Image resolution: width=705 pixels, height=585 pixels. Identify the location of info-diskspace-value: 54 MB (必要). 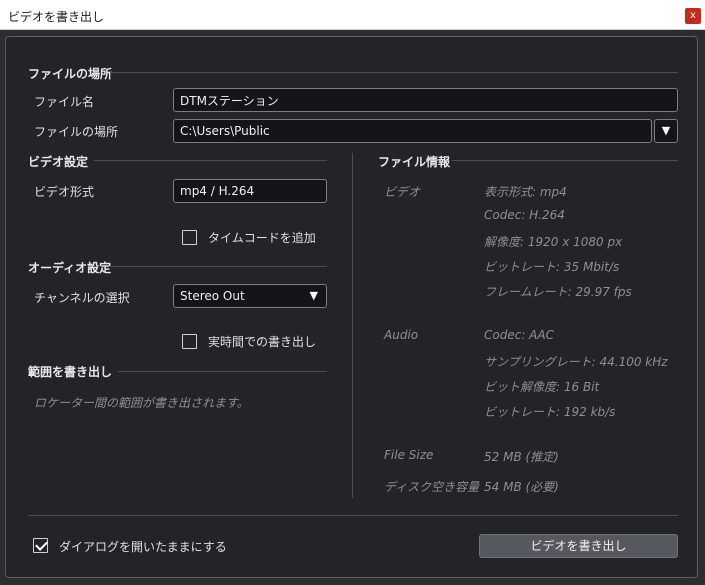
(521, 487).